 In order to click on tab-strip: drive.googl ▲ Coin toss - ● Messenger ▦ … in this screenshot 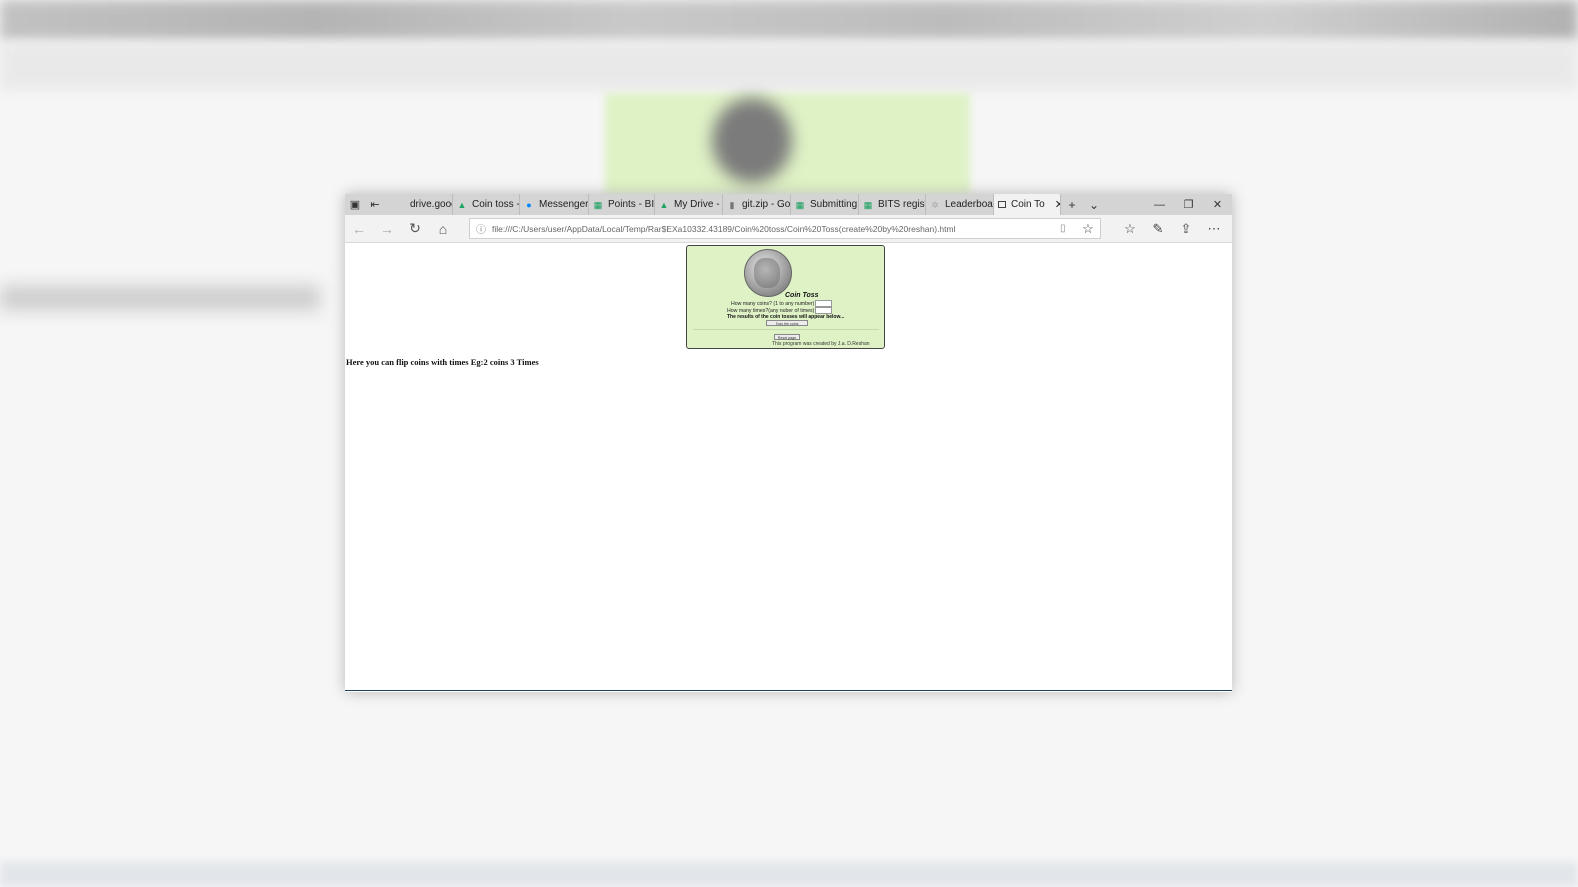, I will do `click(726, 204)`.